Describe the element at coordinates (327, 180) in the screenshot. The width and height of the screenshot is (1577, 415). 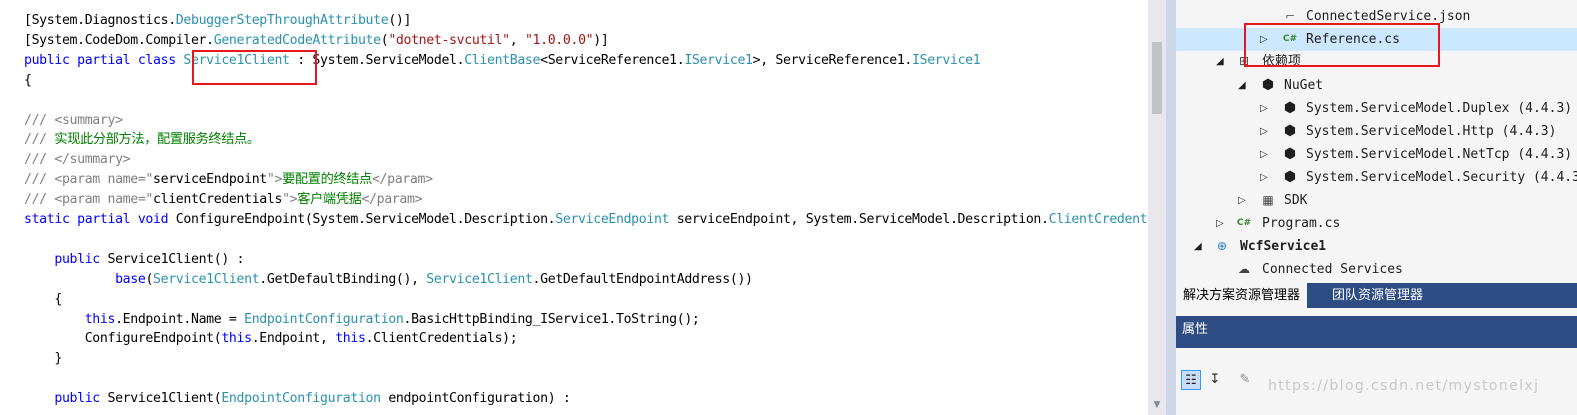
I see `code-token: 要配置的终结点` at that location.